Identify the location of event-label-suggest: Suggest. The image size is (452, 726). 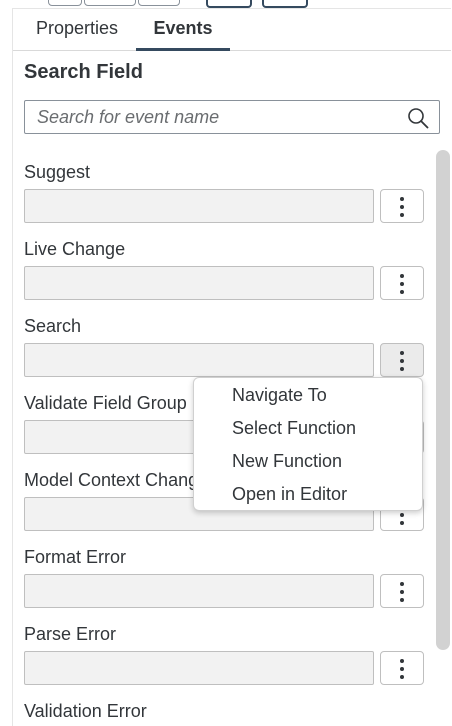
(57, 172).